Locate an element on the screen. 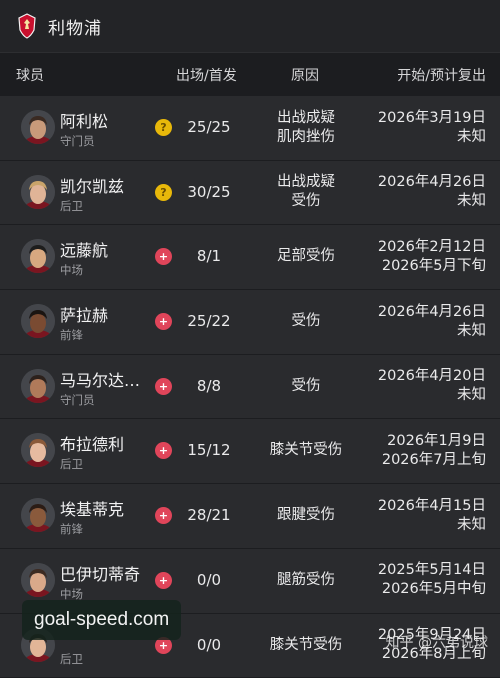 The width and height of the screenshot is (500, 678). return-date: 2025年5月14日2026年5月中旬 is located at coordinates (432, 580).